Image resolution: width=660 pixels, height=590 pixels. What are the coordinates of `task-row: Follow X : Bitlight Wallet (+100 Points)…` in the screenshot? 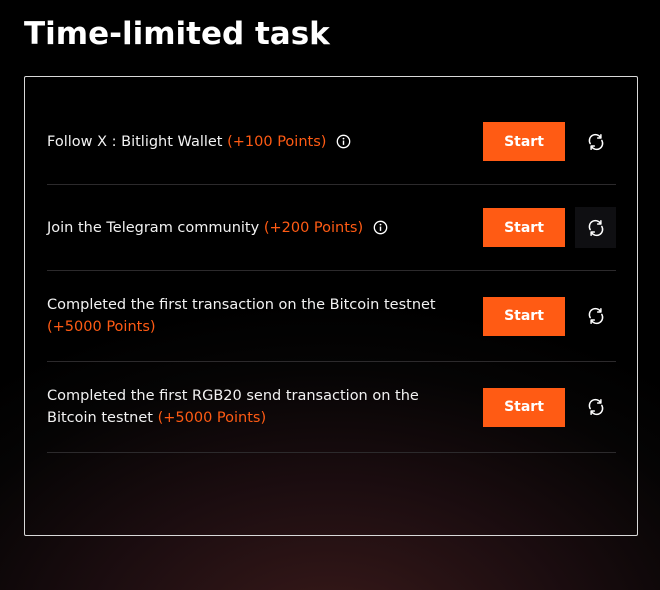 It's located at (331, 142).